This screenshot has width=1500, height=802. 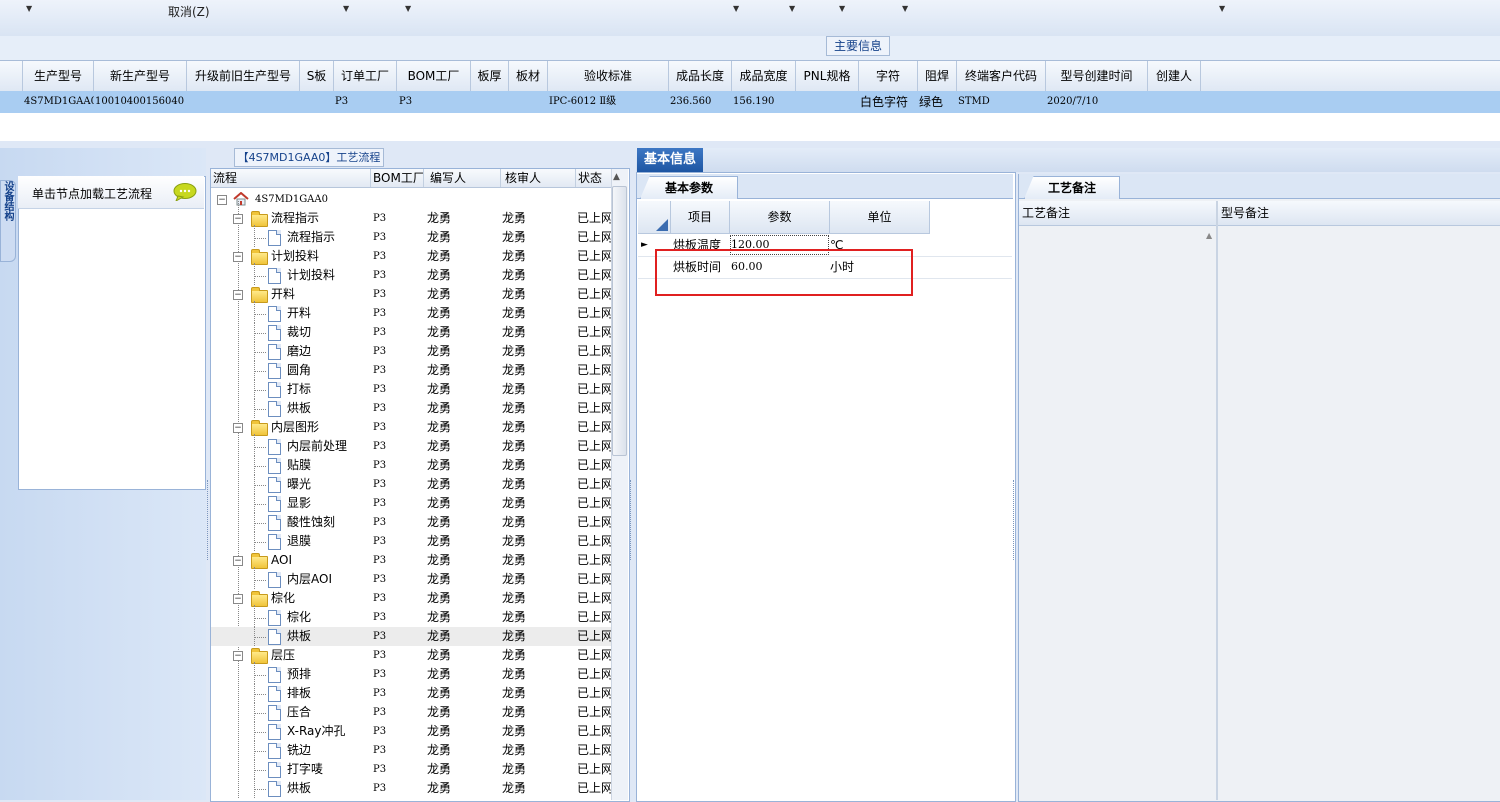 I want to click on param-col-header: 项目, so click(x=700, y=217).